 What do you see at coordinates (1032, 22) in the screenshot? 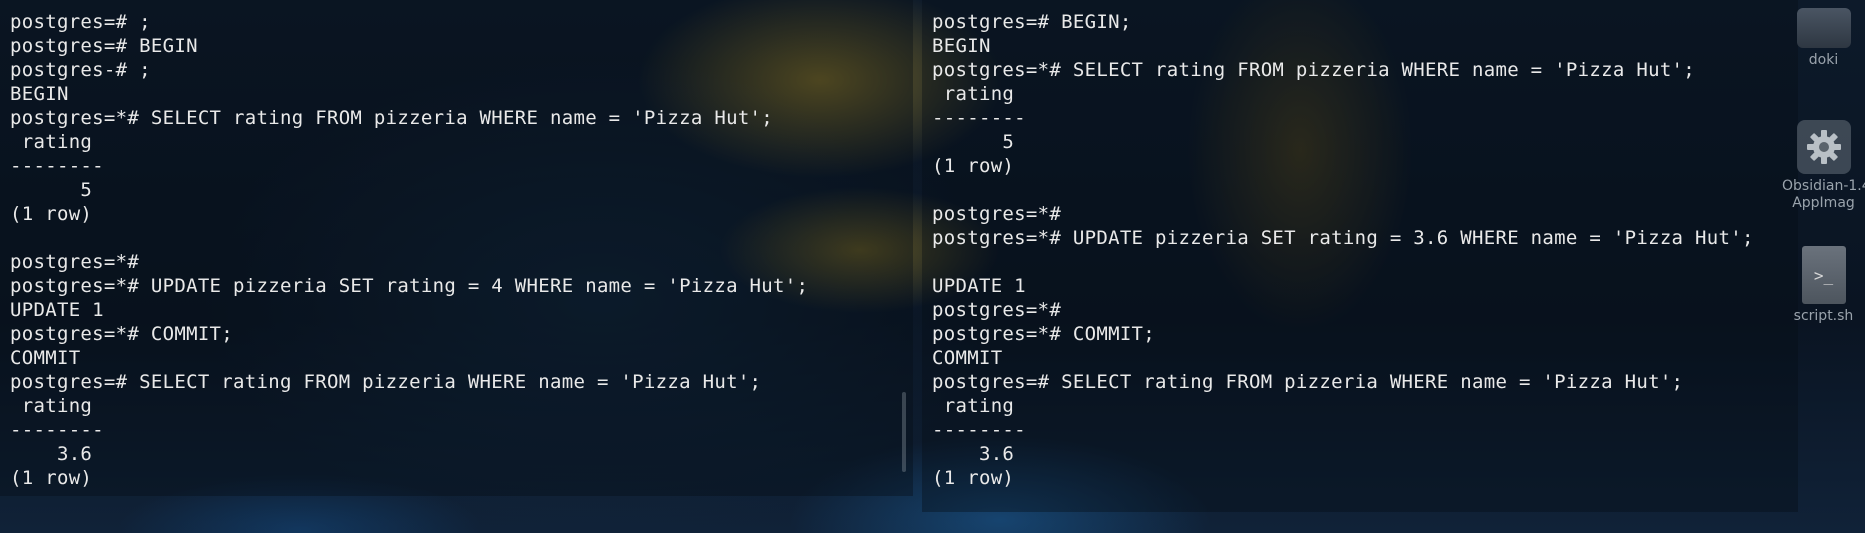
I see `terminal-line: postgres=# BEGIN;` at bounding box center [1032, 22].